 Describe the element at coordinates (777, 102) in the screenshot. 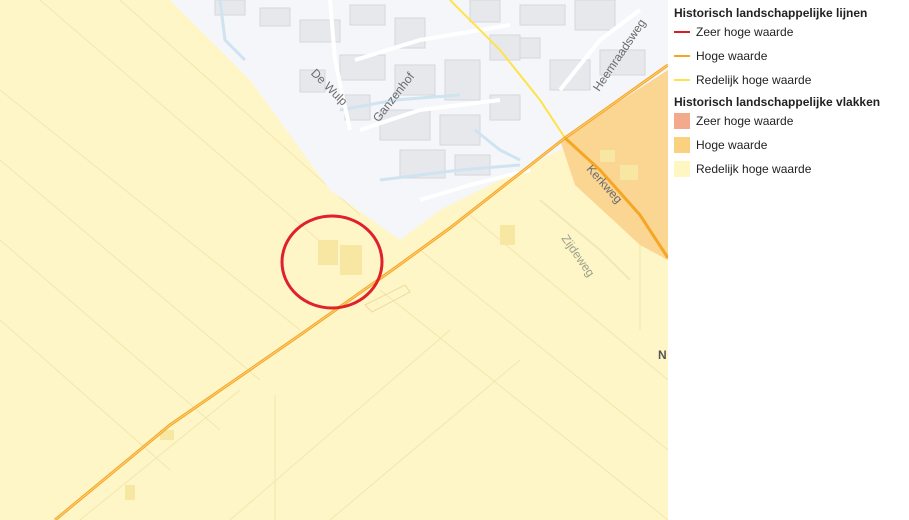

I see `legend-areas-title: Historisch landschappelijke vlakken` at that location.